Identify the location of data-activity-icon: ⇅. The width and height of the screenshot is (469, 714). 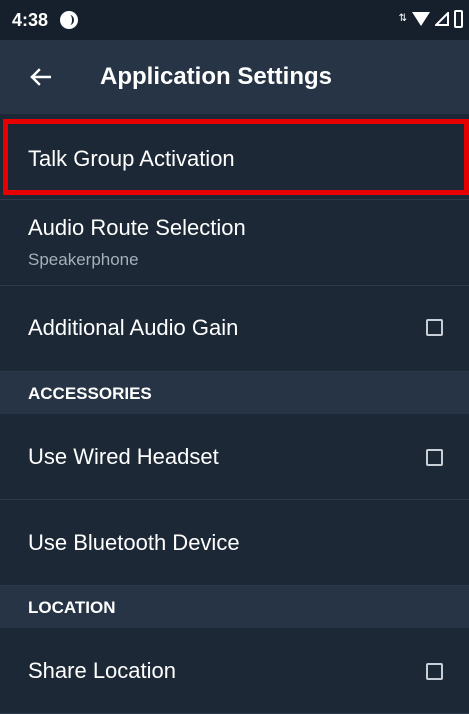
(402, 18).